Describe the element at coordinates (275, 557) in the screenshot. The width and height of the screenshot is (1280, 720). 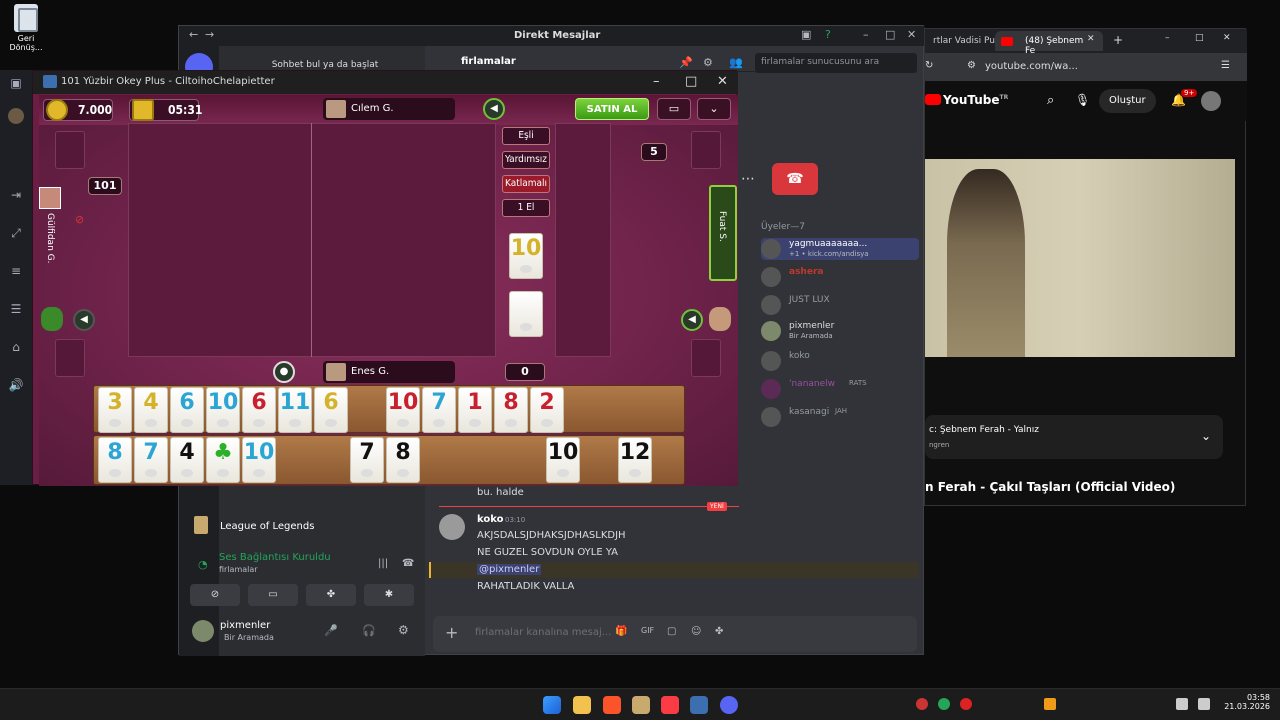
I see `voice-status: Ses Bağlantısı Kuruldu` at that location.